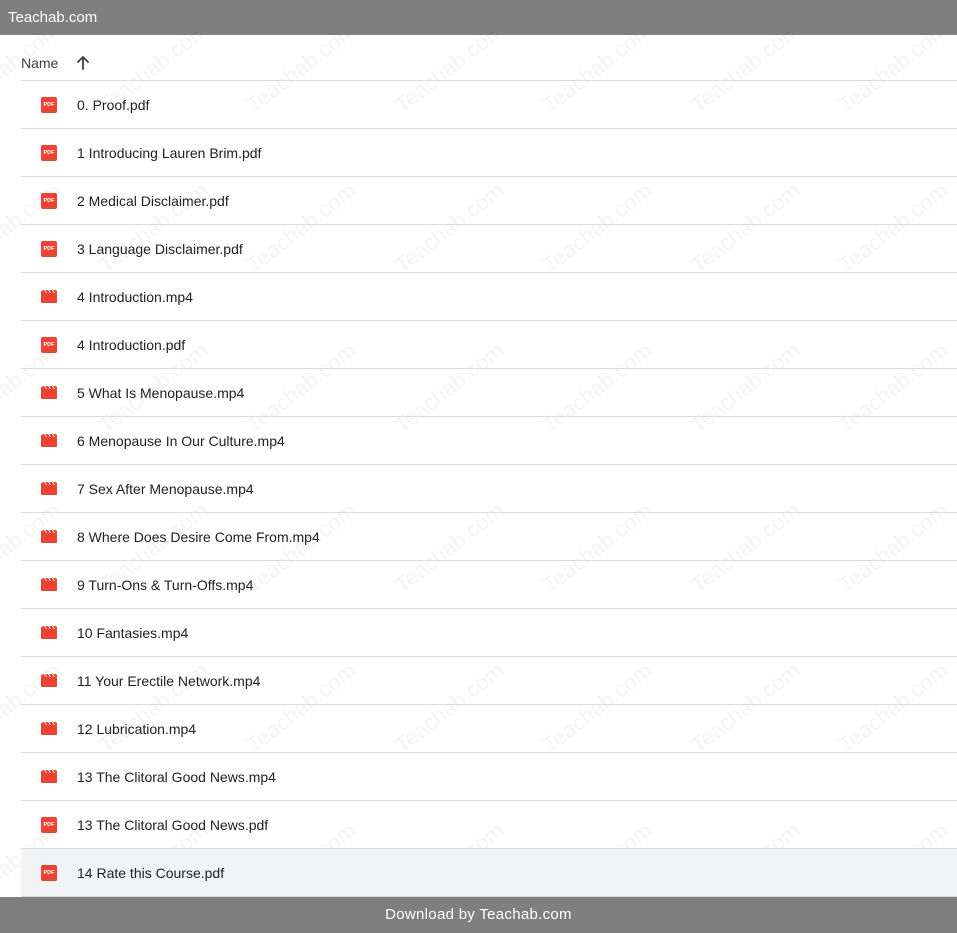 This screenshot has height=933, width=957. What do you see at coordinates (153, 200) in the screenshot?
I see `file-name: 2 Medical Disclaimer.pdf` at bounding box center [153, 200].